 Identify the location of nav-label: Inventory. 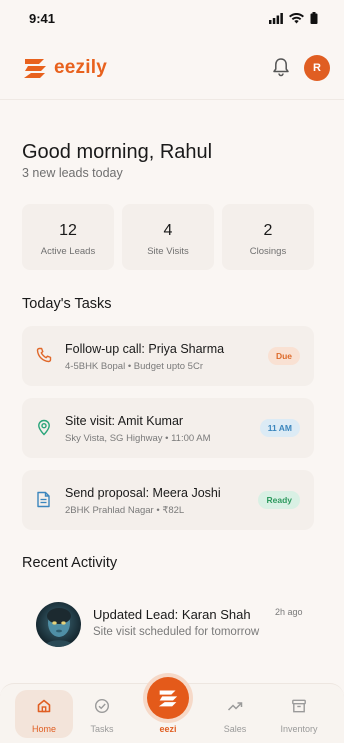
(299, 729).